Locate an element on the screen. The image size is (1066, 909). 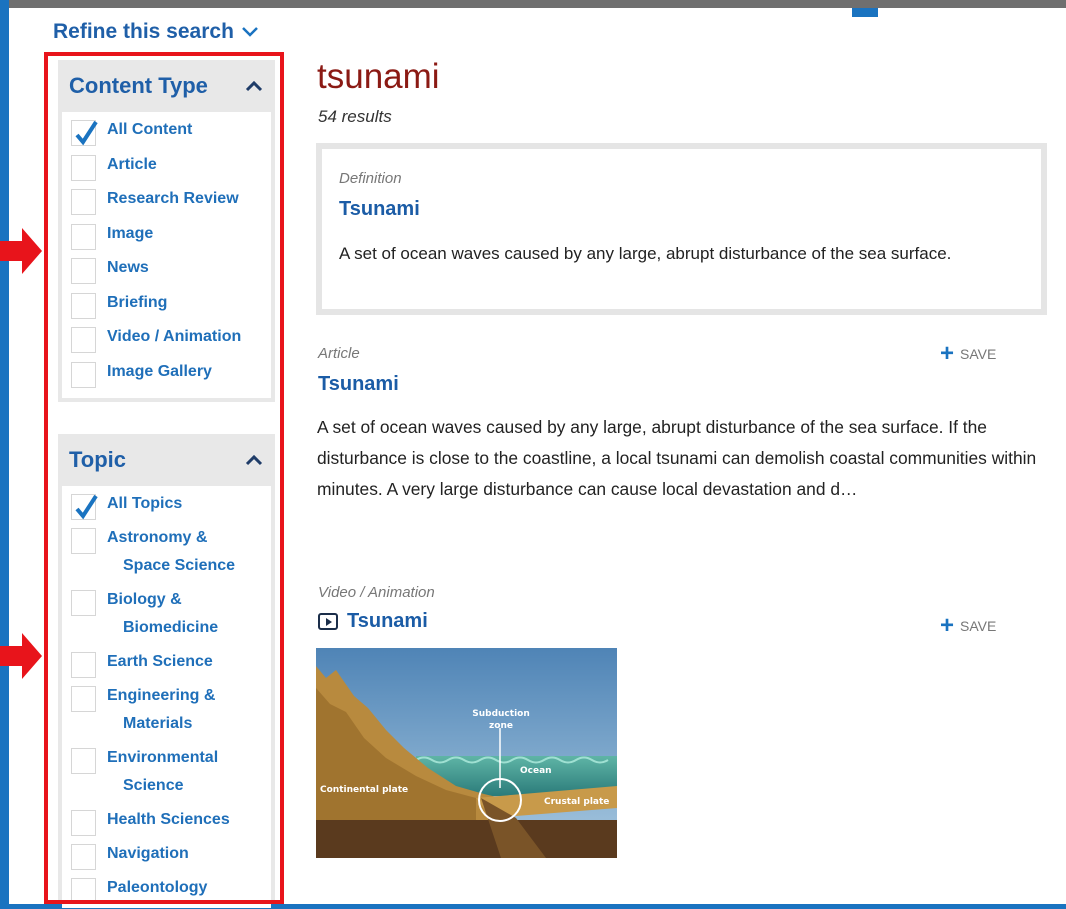
article-title-link: Tsunami is located at coordinates (358, 384).